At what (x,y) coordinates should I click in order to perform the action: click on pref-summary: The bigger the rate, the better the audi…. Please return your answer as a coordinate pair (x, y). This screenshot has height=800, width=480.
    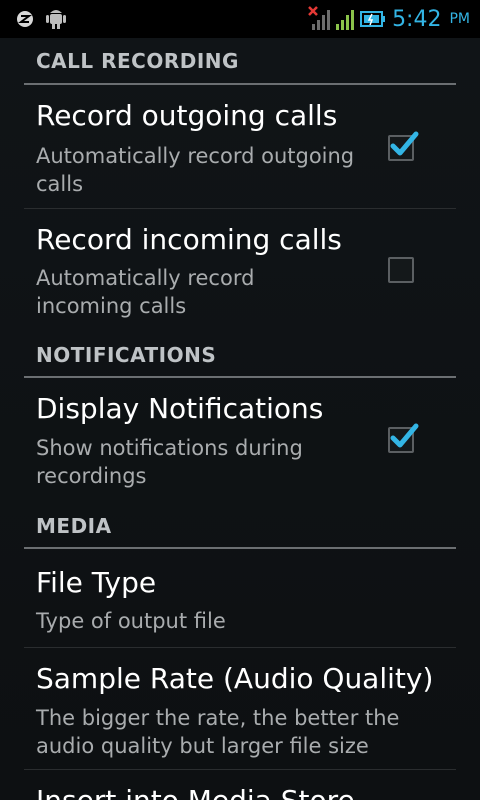
    Looking at the image, I should click on (218, 732).